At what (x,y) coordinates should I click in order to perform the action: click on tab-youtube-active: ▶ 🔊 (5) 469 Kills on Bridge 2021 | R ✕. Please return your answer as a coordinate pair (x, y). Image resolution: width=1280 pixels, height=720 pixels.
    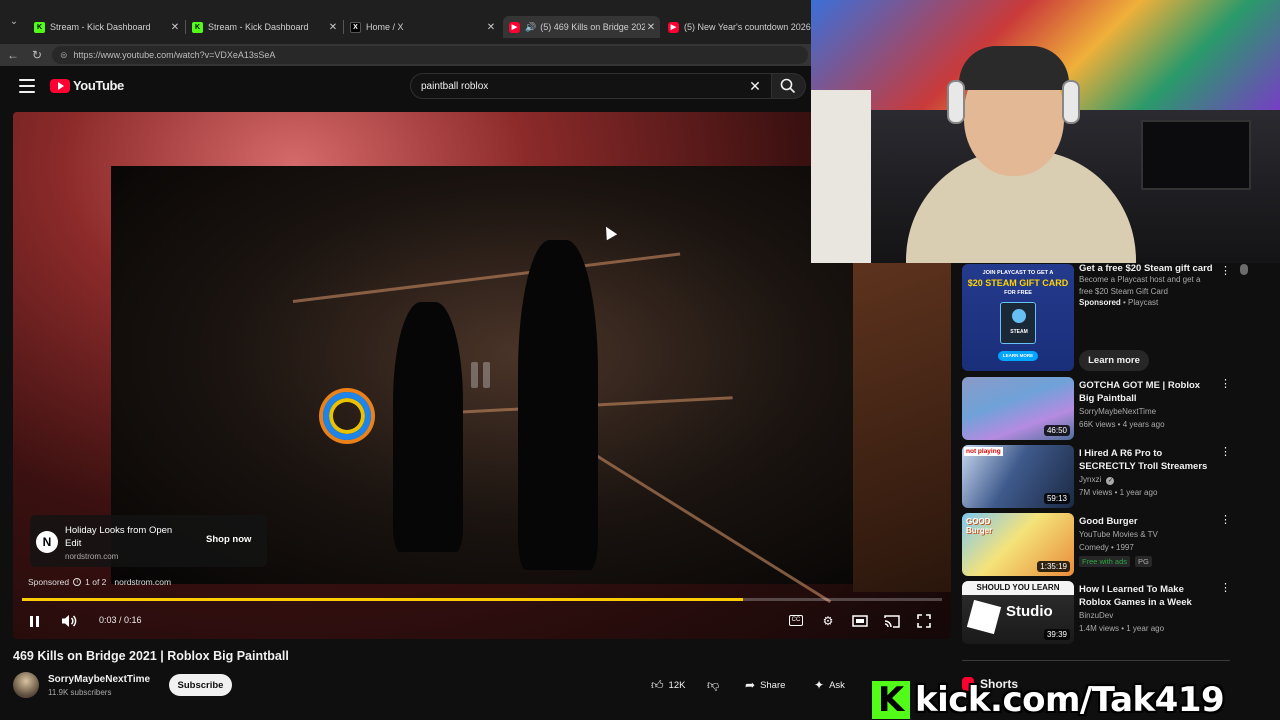
    Looking at the image, I should click on (581, 27).